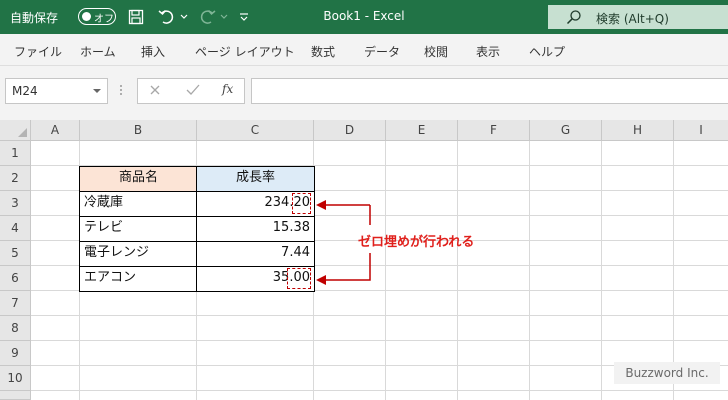 This screenshot has height=400, width=728. What do you see at coordinates (136, 17) in the screenshot?
I see `save-icon` at bounding box center [136, 17].